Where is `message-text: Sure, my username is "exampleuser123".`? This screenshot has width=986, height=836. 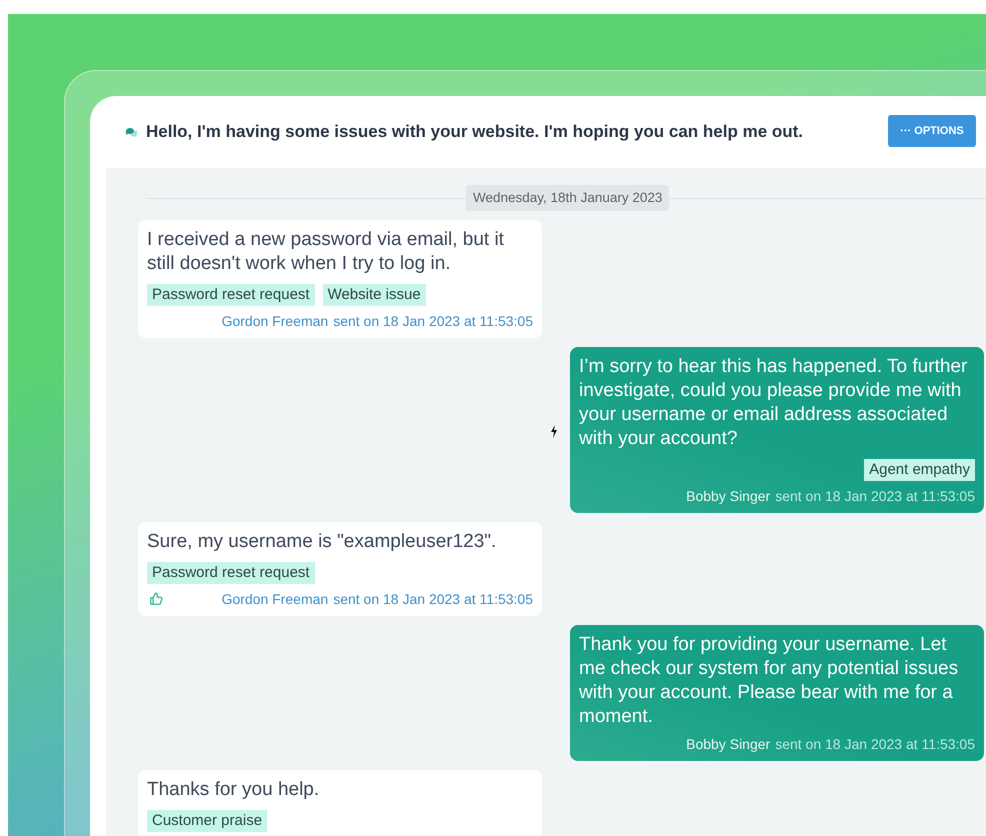
message-text: Sure, my username is "exampleuser123". is located at coordinates (322, 542).